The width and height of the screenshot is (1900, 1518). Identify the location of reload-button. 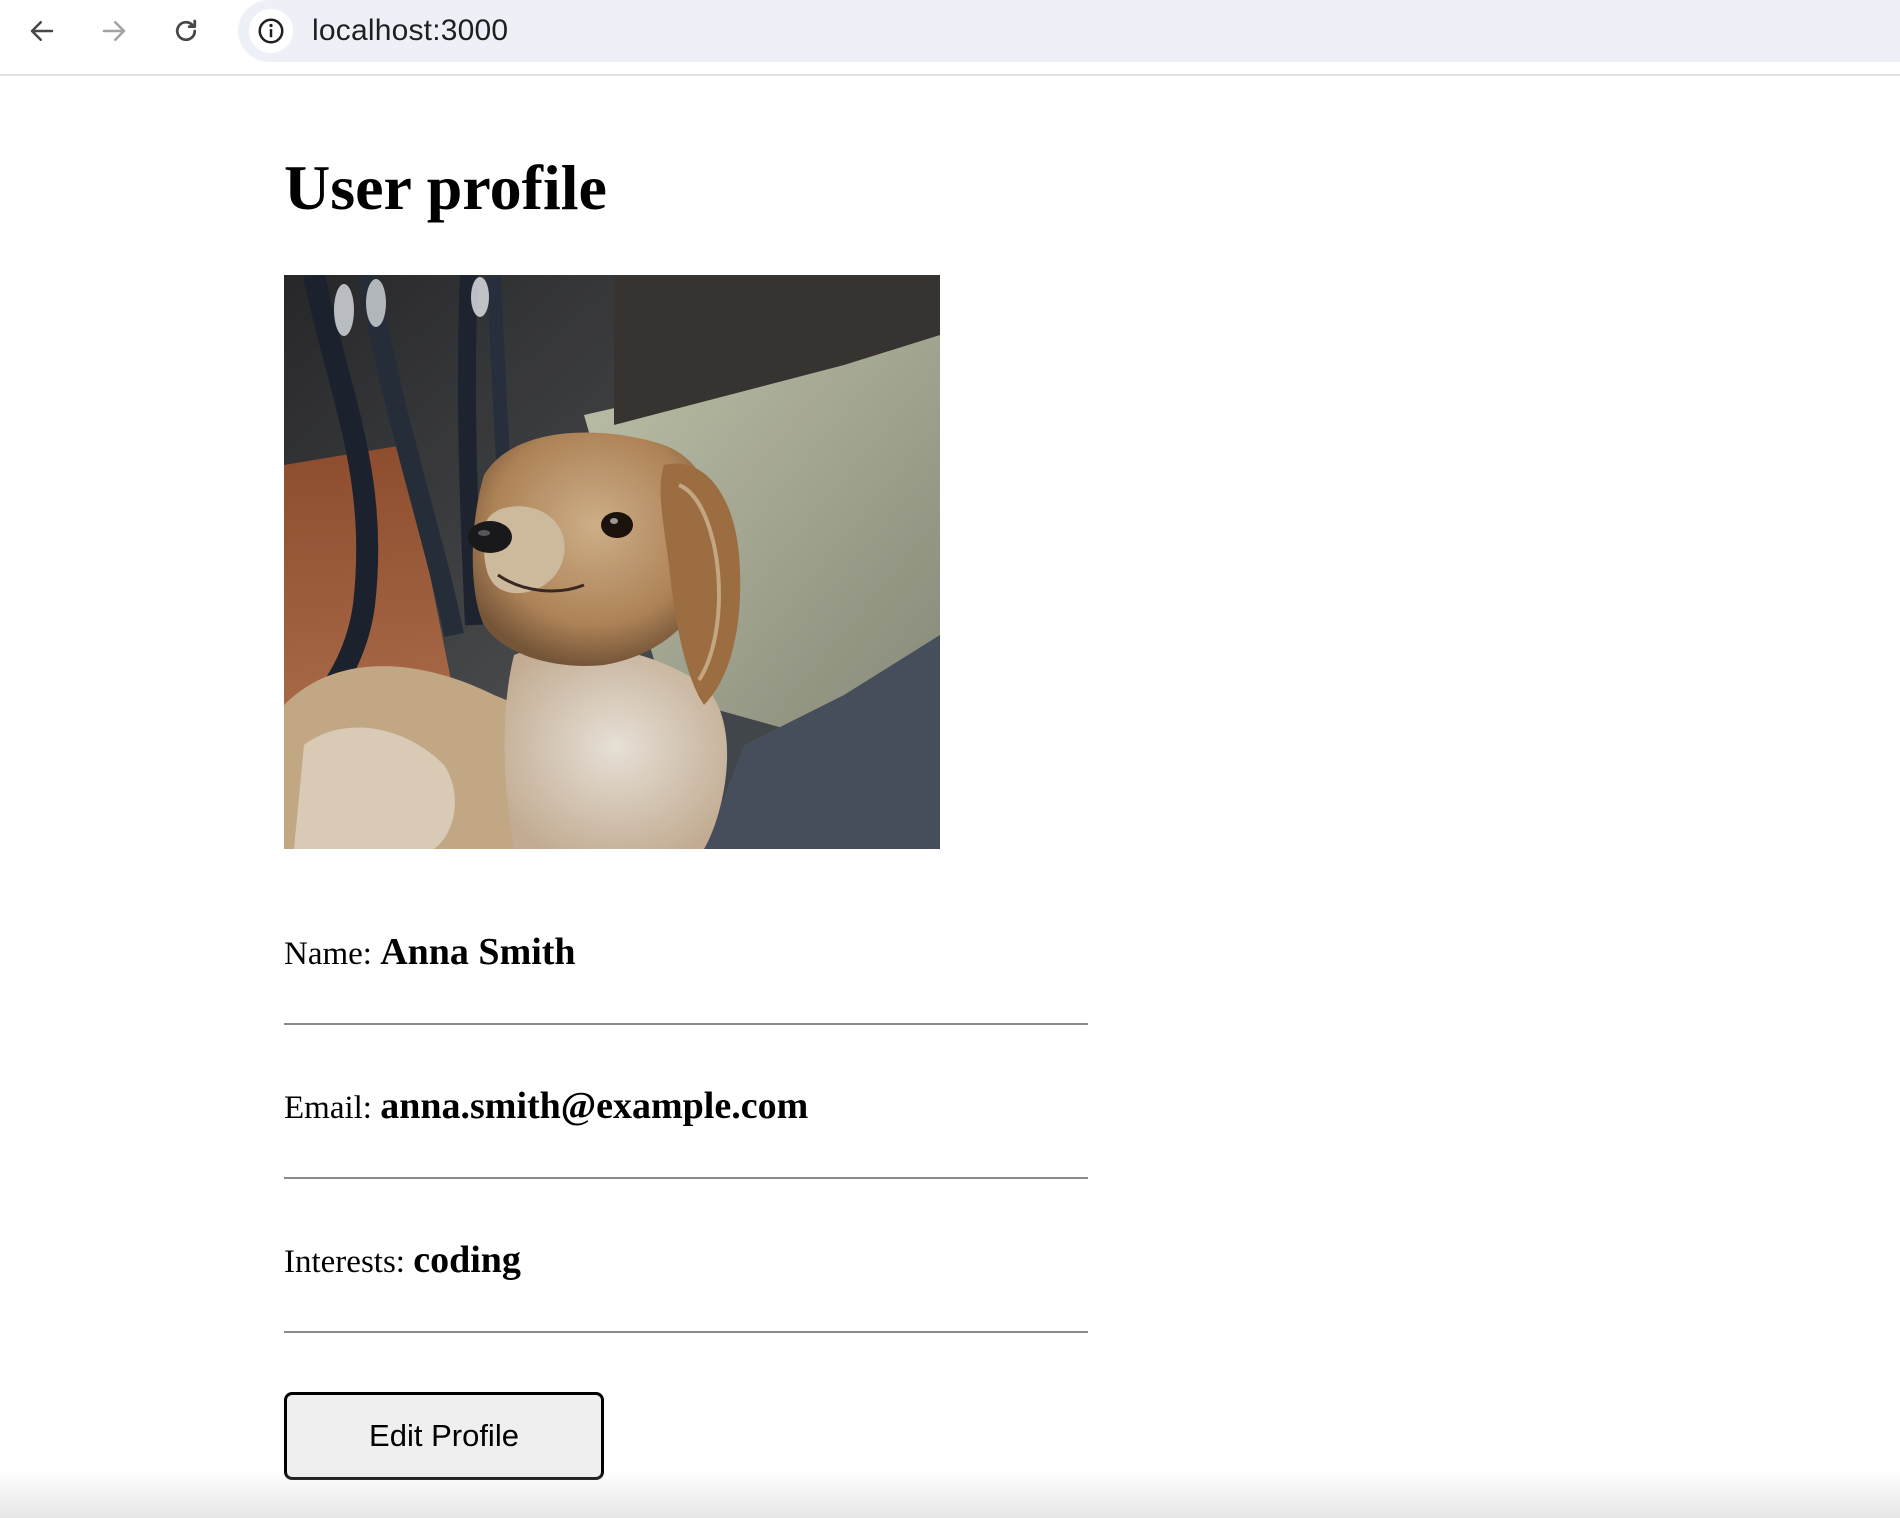
(186, 31).